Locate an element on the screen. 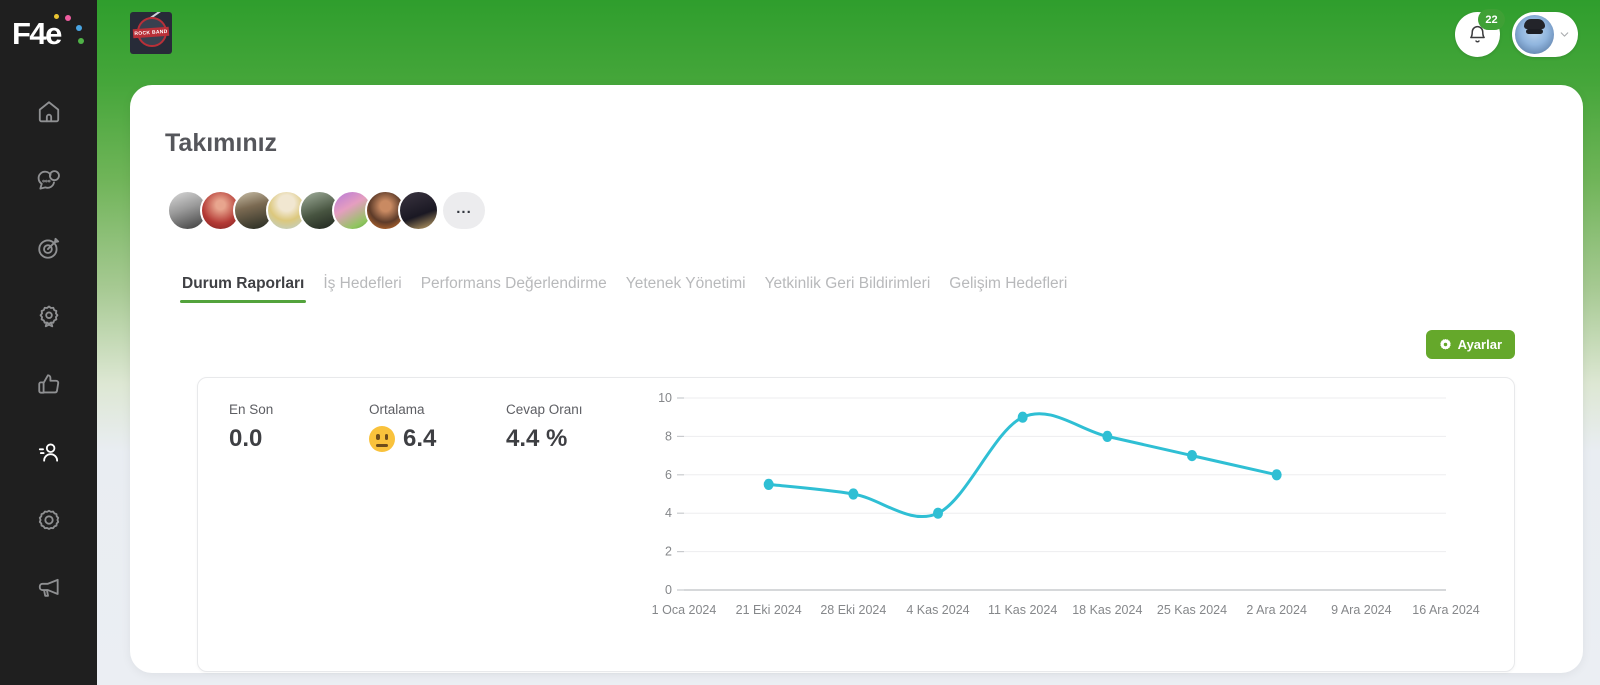 The width and height of the screenshot is (1600, 685). stat-cevap-oranı: Cevap Oranı 4.4 % is located at coordinates (544, 427).